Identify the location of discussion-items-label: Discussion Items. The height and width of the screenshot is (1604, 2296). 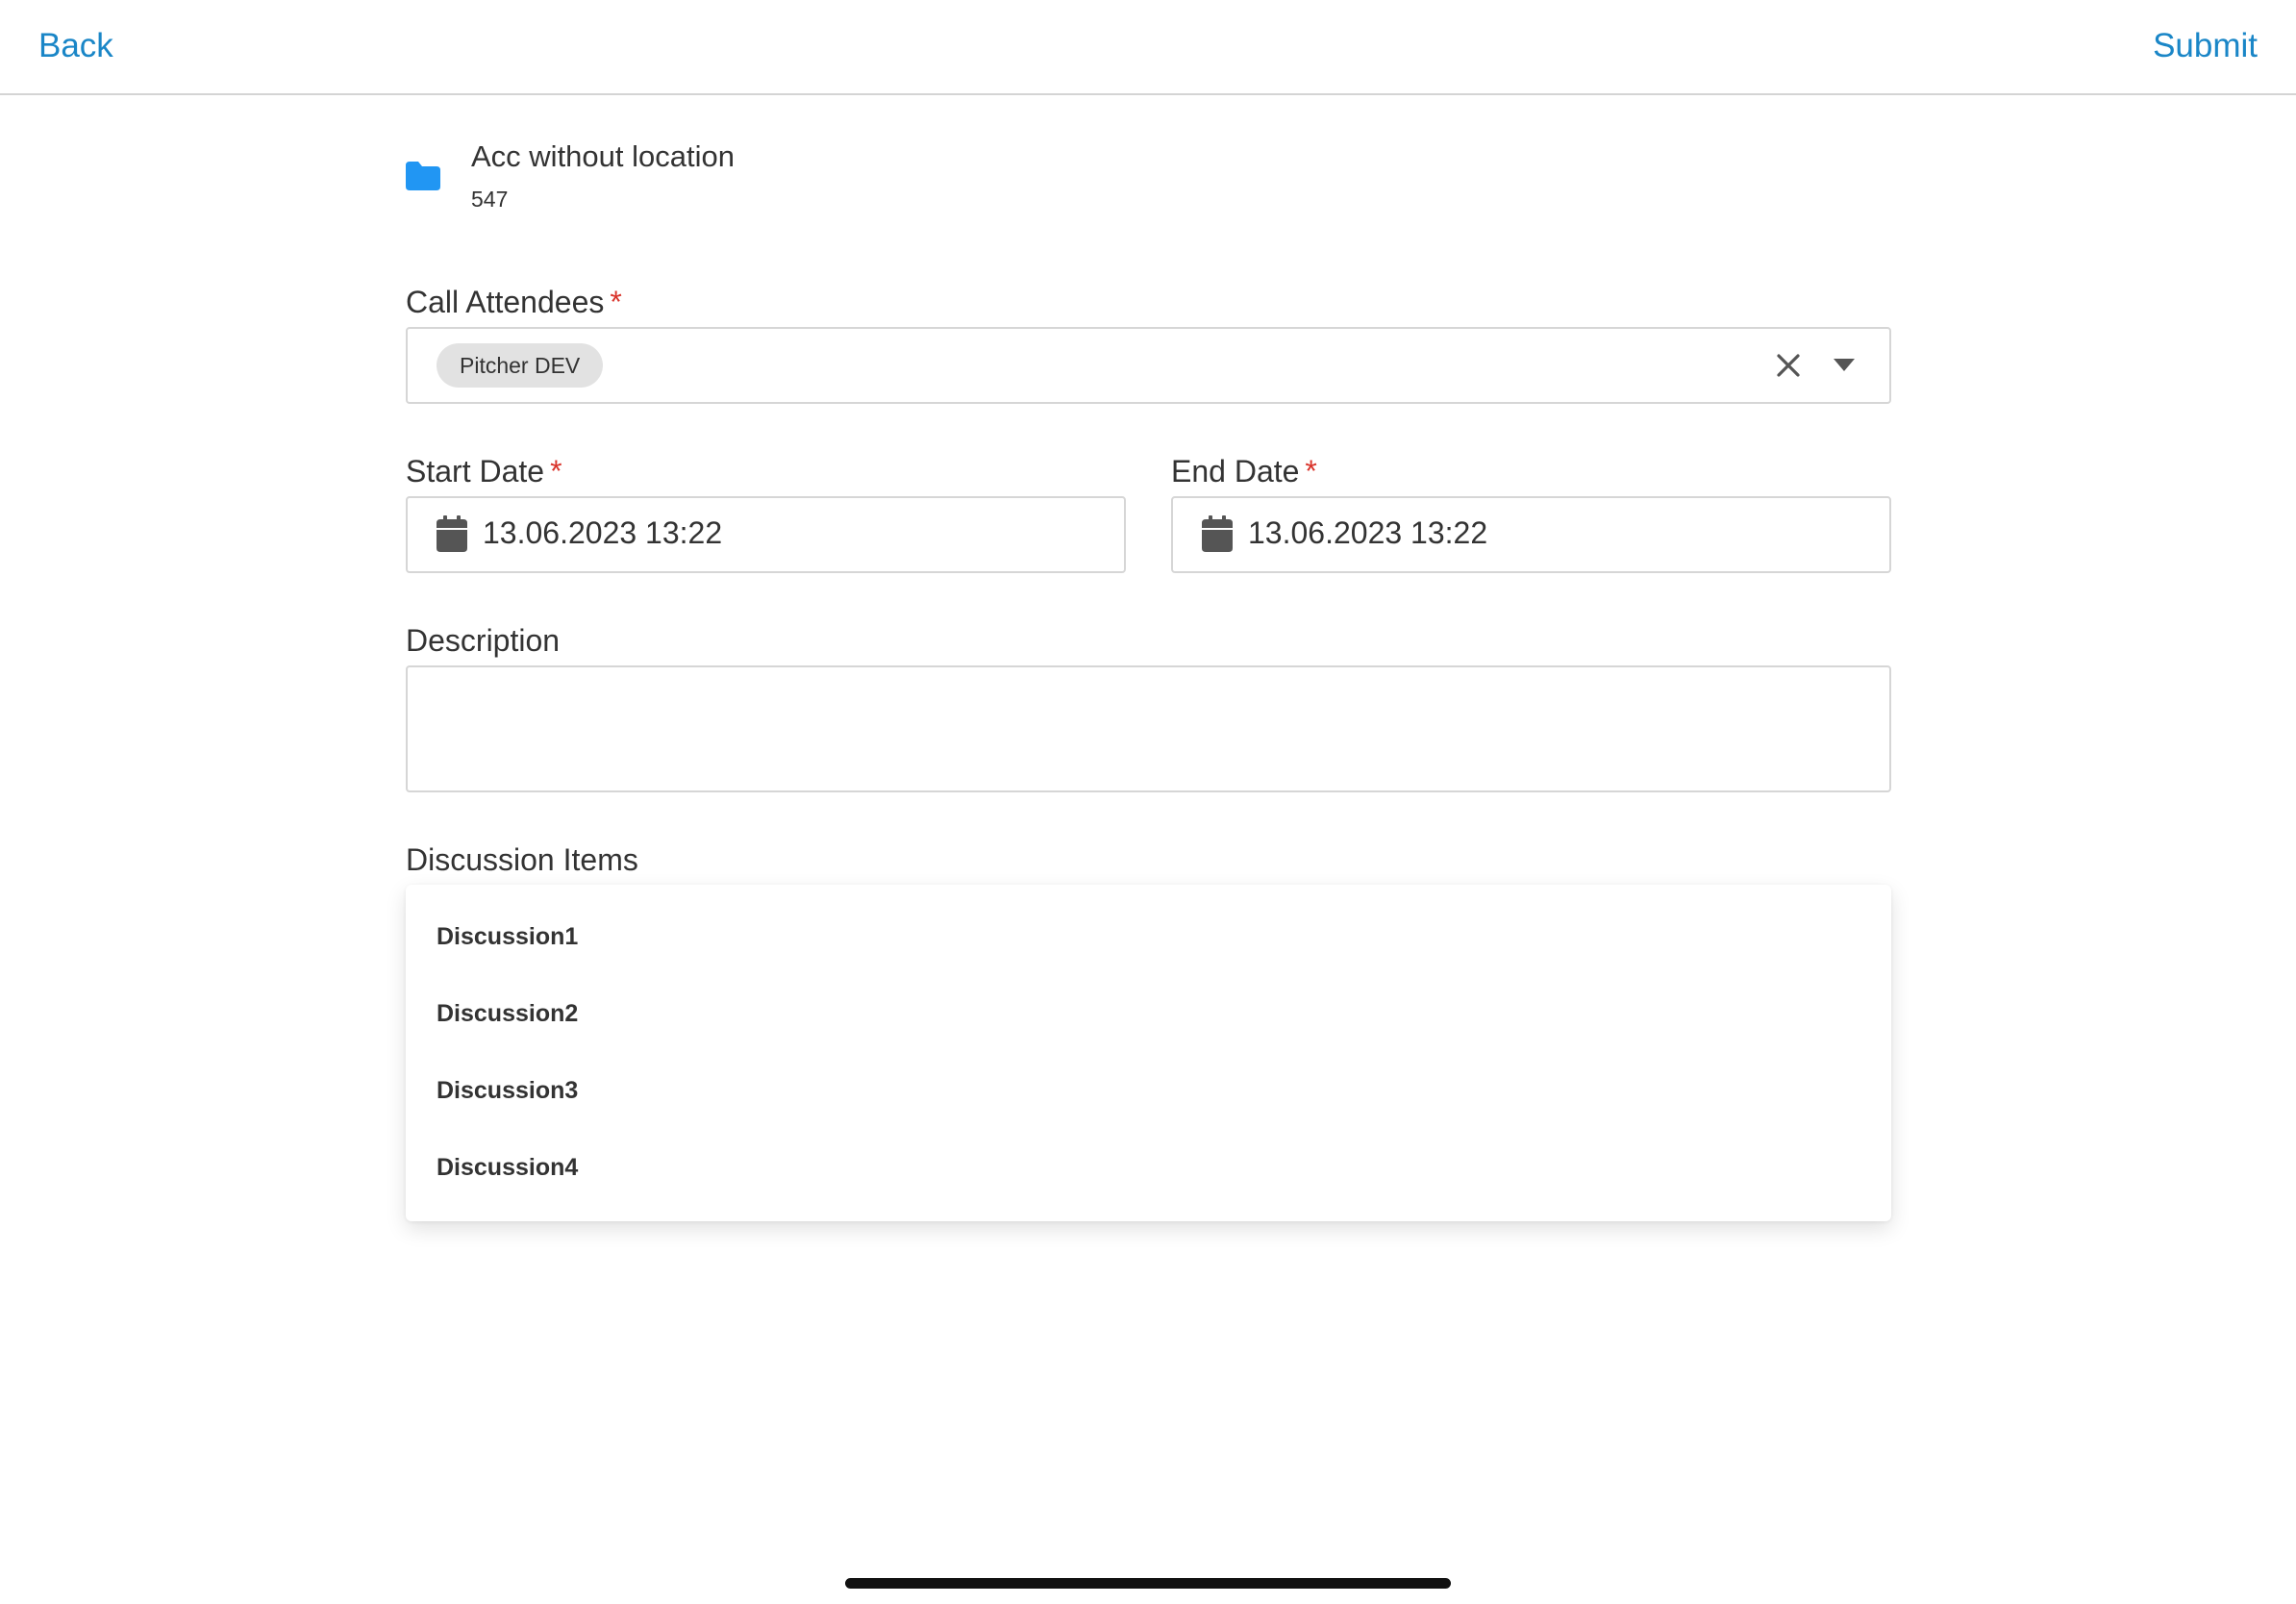
(522, 859).